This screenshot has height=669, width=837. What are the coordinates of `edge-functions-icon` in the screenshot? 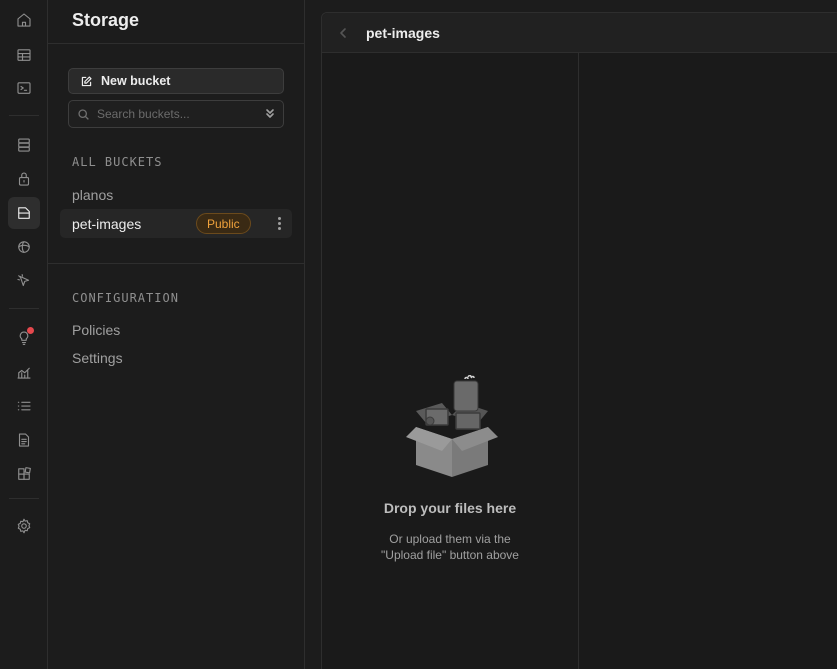 It's located at (24, 281).